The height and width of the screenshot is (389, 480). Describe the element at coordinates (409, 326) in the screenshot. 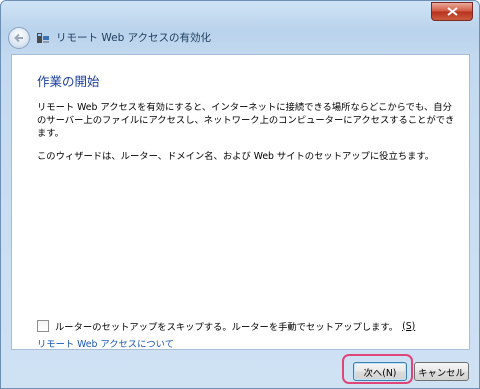

I see `skip-router-setup-accesskey: (S)` at that location.